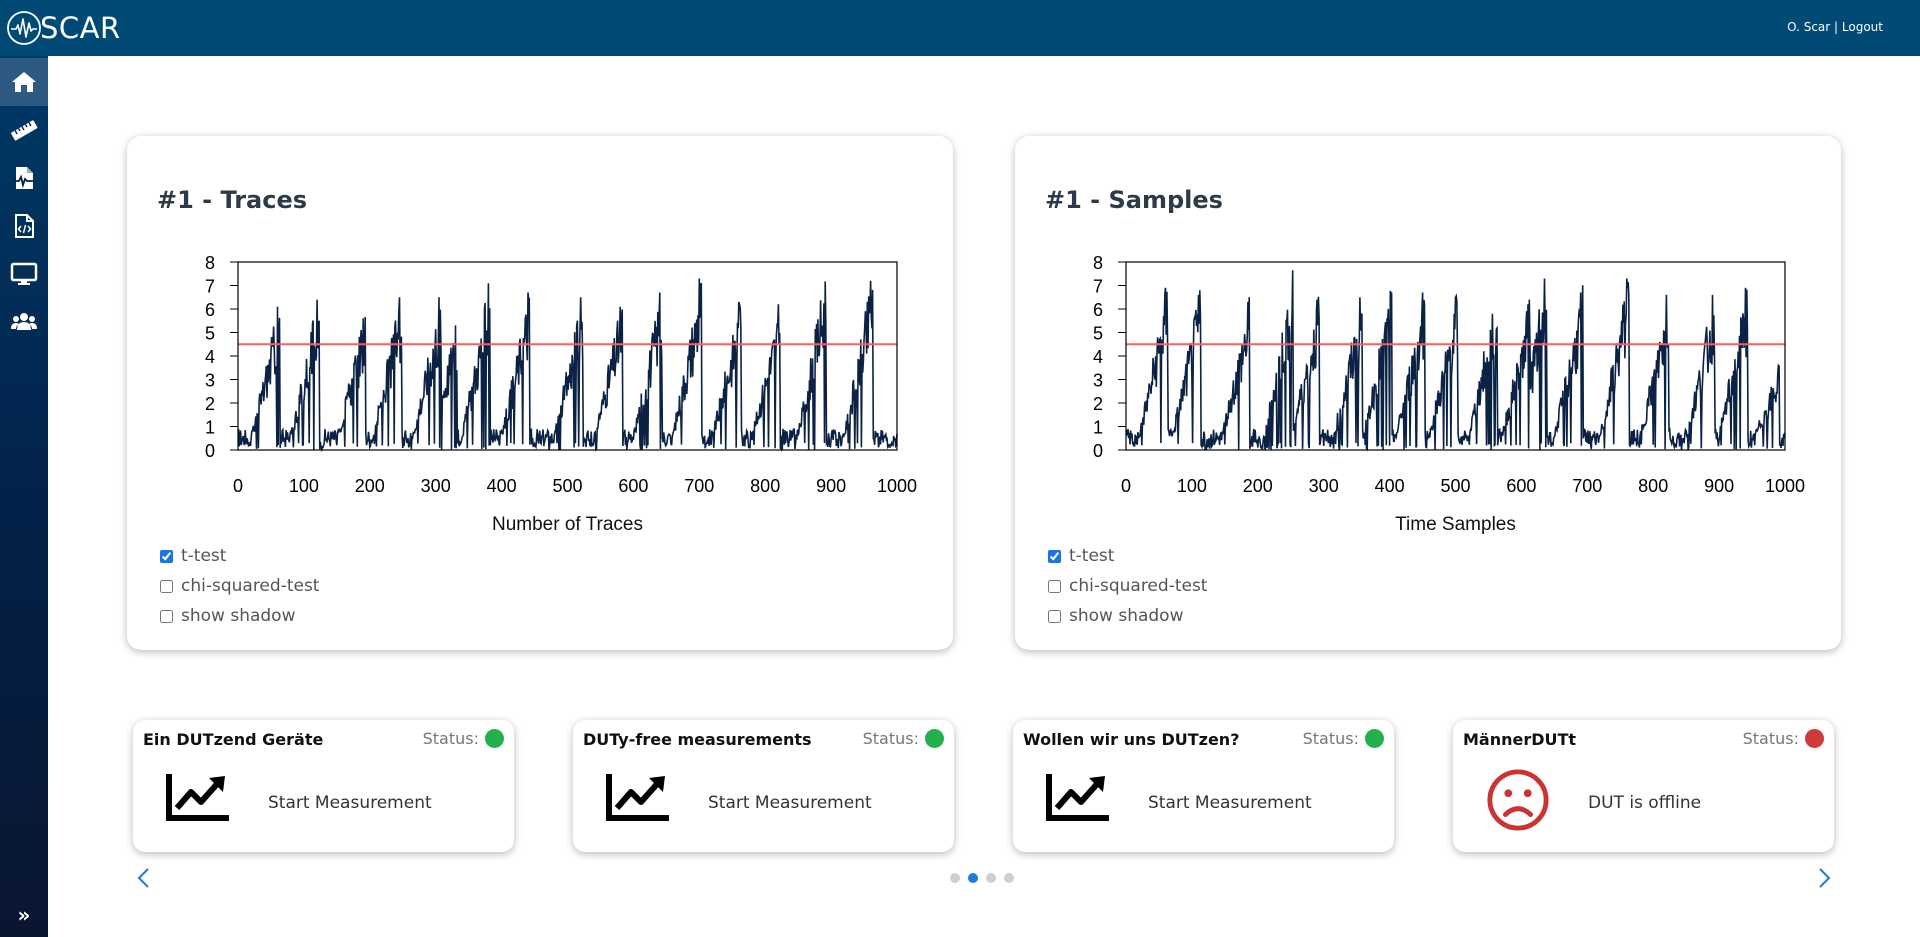  Describe the element at coordinates (210, 263) in the screenshot. I see `y-tick-label: 8` at that location.